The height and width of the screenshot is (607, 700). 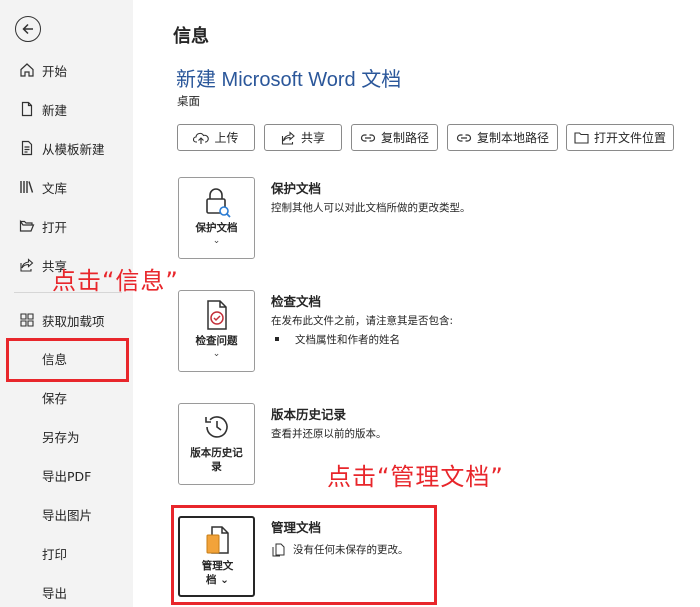 I want to click on version-history-tile-label-2: 录, so click(x=216, y=467).